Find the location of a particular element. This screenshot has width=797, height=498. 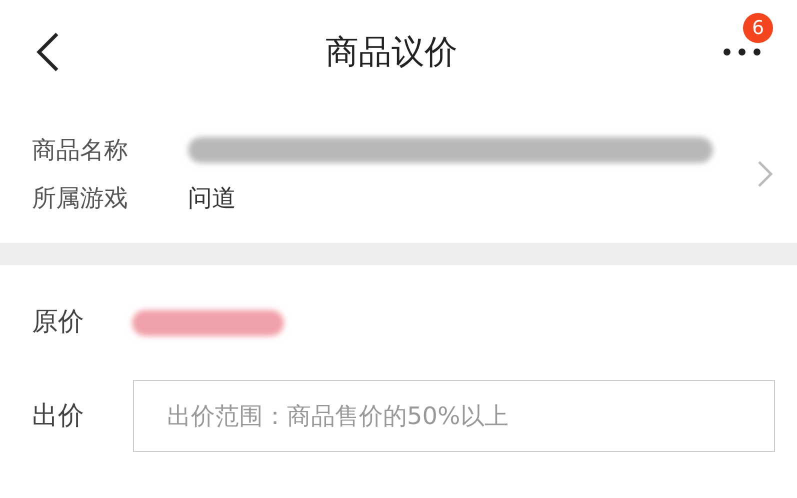

page-title: 商品议价 is located at coordinates (392, 52).